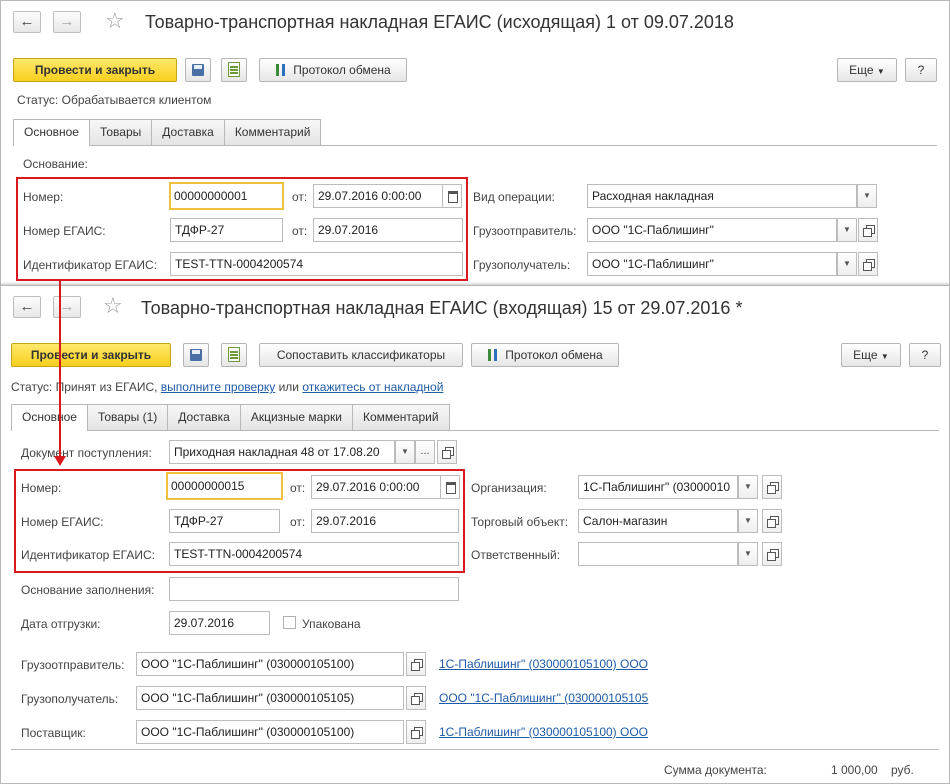 This screenshot has width=950, height=784. What do you see at coordinates (520, 522) in the screenshot?
I see `trade-object-label: Торговый объект:` at bounding box center [520, 522].